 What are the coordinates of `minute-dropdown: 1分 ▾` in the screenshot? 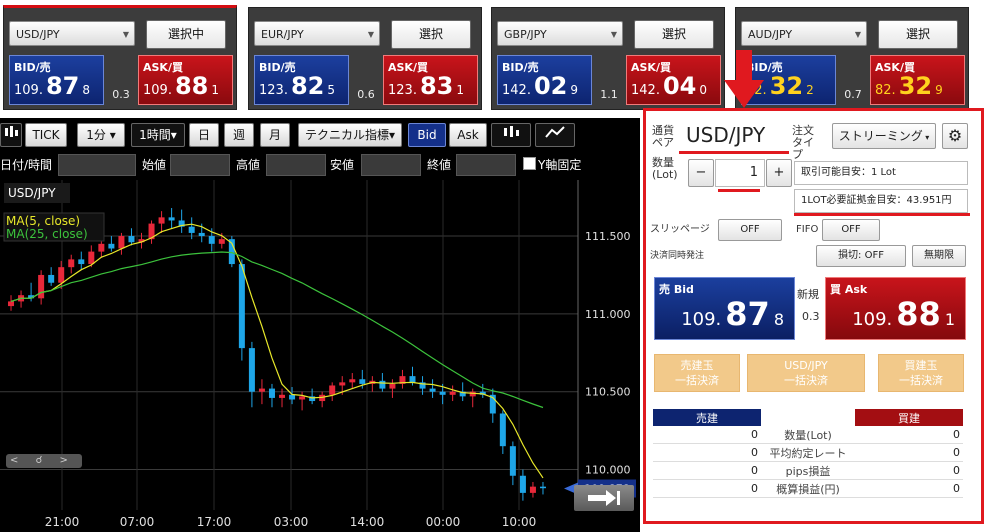 It's located at (101, 135).